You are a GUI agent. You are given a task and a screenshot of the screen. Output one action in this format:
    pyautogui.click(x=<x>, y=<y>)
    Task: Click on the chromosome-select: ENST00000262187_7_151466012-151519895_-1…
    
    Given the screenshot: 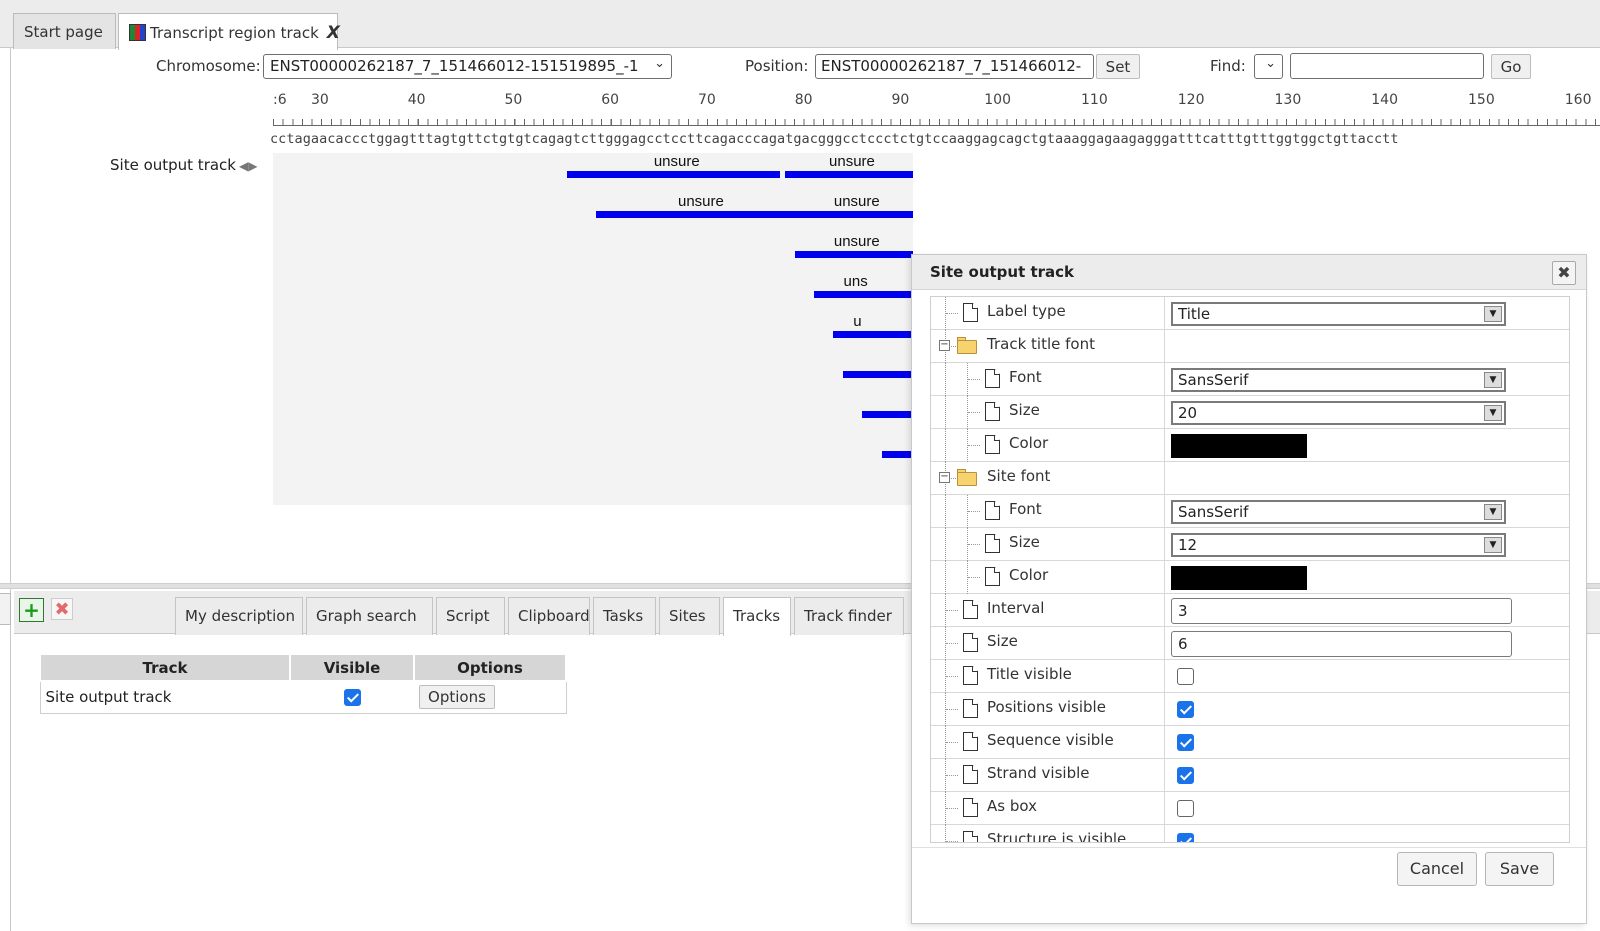 What is the action you would take?
    pyautogui.click(x=467, y=66)
    